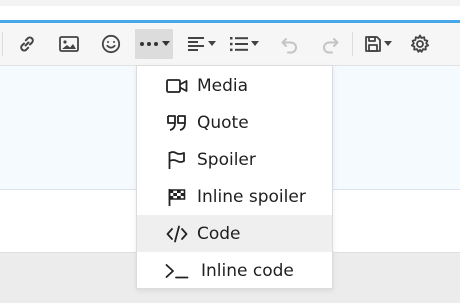 Image resolution: width=460 pixels, height=303 pixels. I want to click on menu-item-label: Code, so click(219, 233).